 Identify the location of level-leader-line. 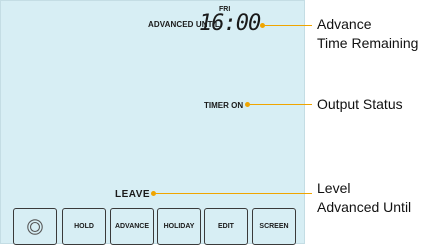
(233, 193).